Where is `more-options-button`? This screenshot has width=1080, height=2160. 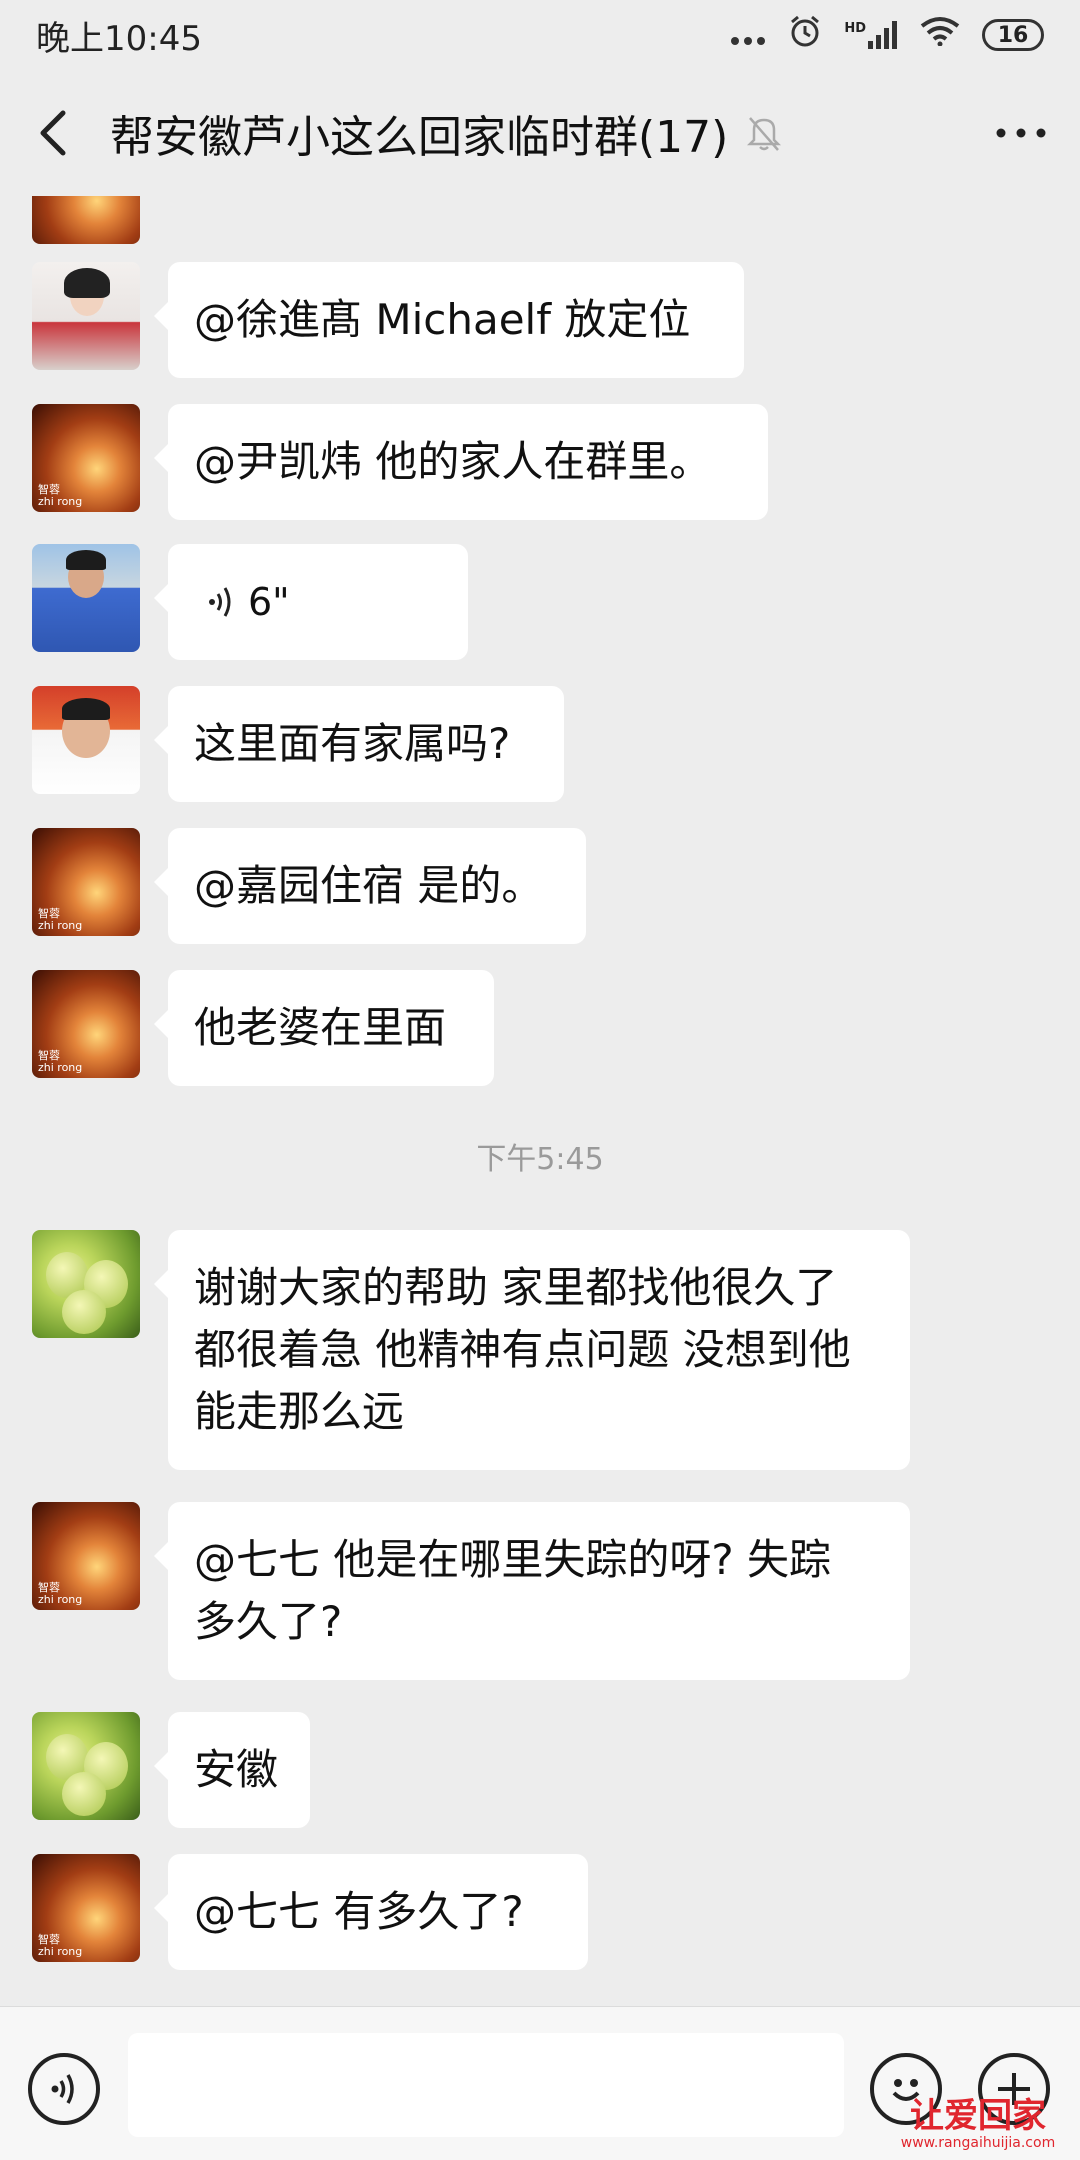 more-options-button is located at coordinates (1021, 133).